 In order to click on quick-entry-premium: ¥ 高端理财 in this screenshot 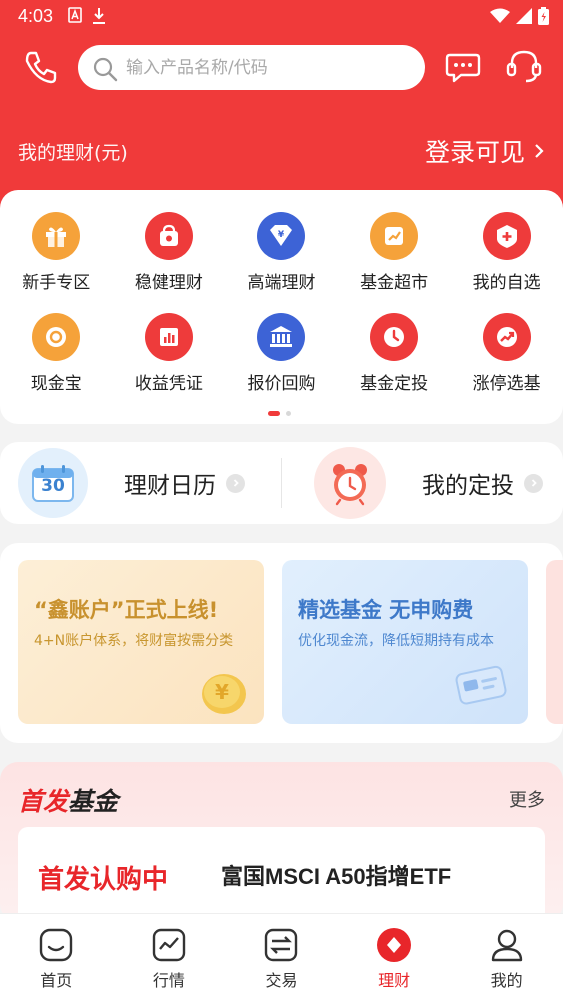, I will do `click(281, 252)`.